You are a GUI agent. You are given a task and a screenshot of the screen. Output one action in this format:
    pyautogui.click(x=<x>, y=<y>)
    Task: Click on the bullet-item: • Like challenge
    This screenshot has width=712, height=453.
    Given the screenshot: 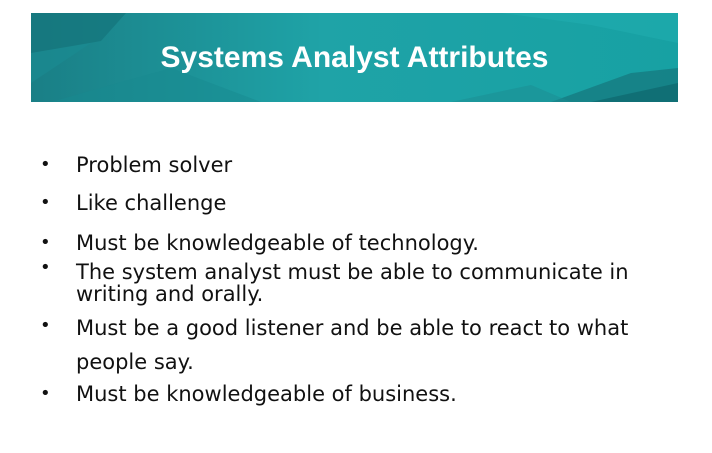 What is the action you would take?
    pyautogui.click(x=365, y=206)
    